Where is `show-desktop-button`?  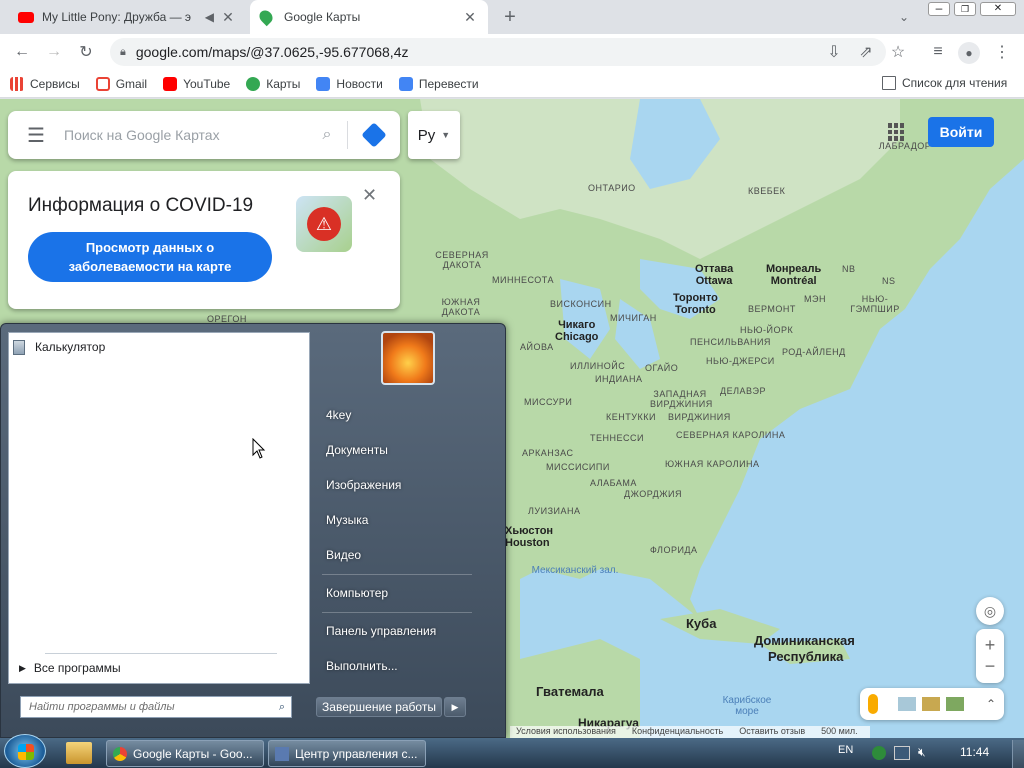
show-desktop-button is located at coordinates (1018, 754).